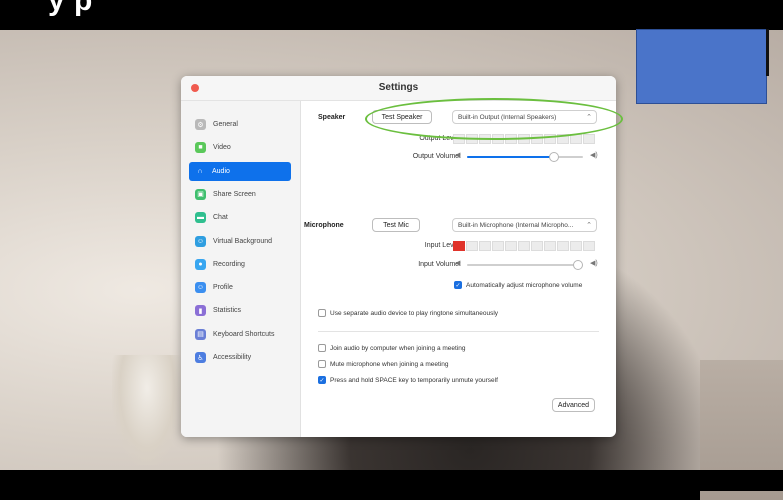 The width and height of the screenshot is (783, 500). Describe the element at coordinates (396, 225) in the screenshot. I see `test-mic-button: Test Mic` at that location.